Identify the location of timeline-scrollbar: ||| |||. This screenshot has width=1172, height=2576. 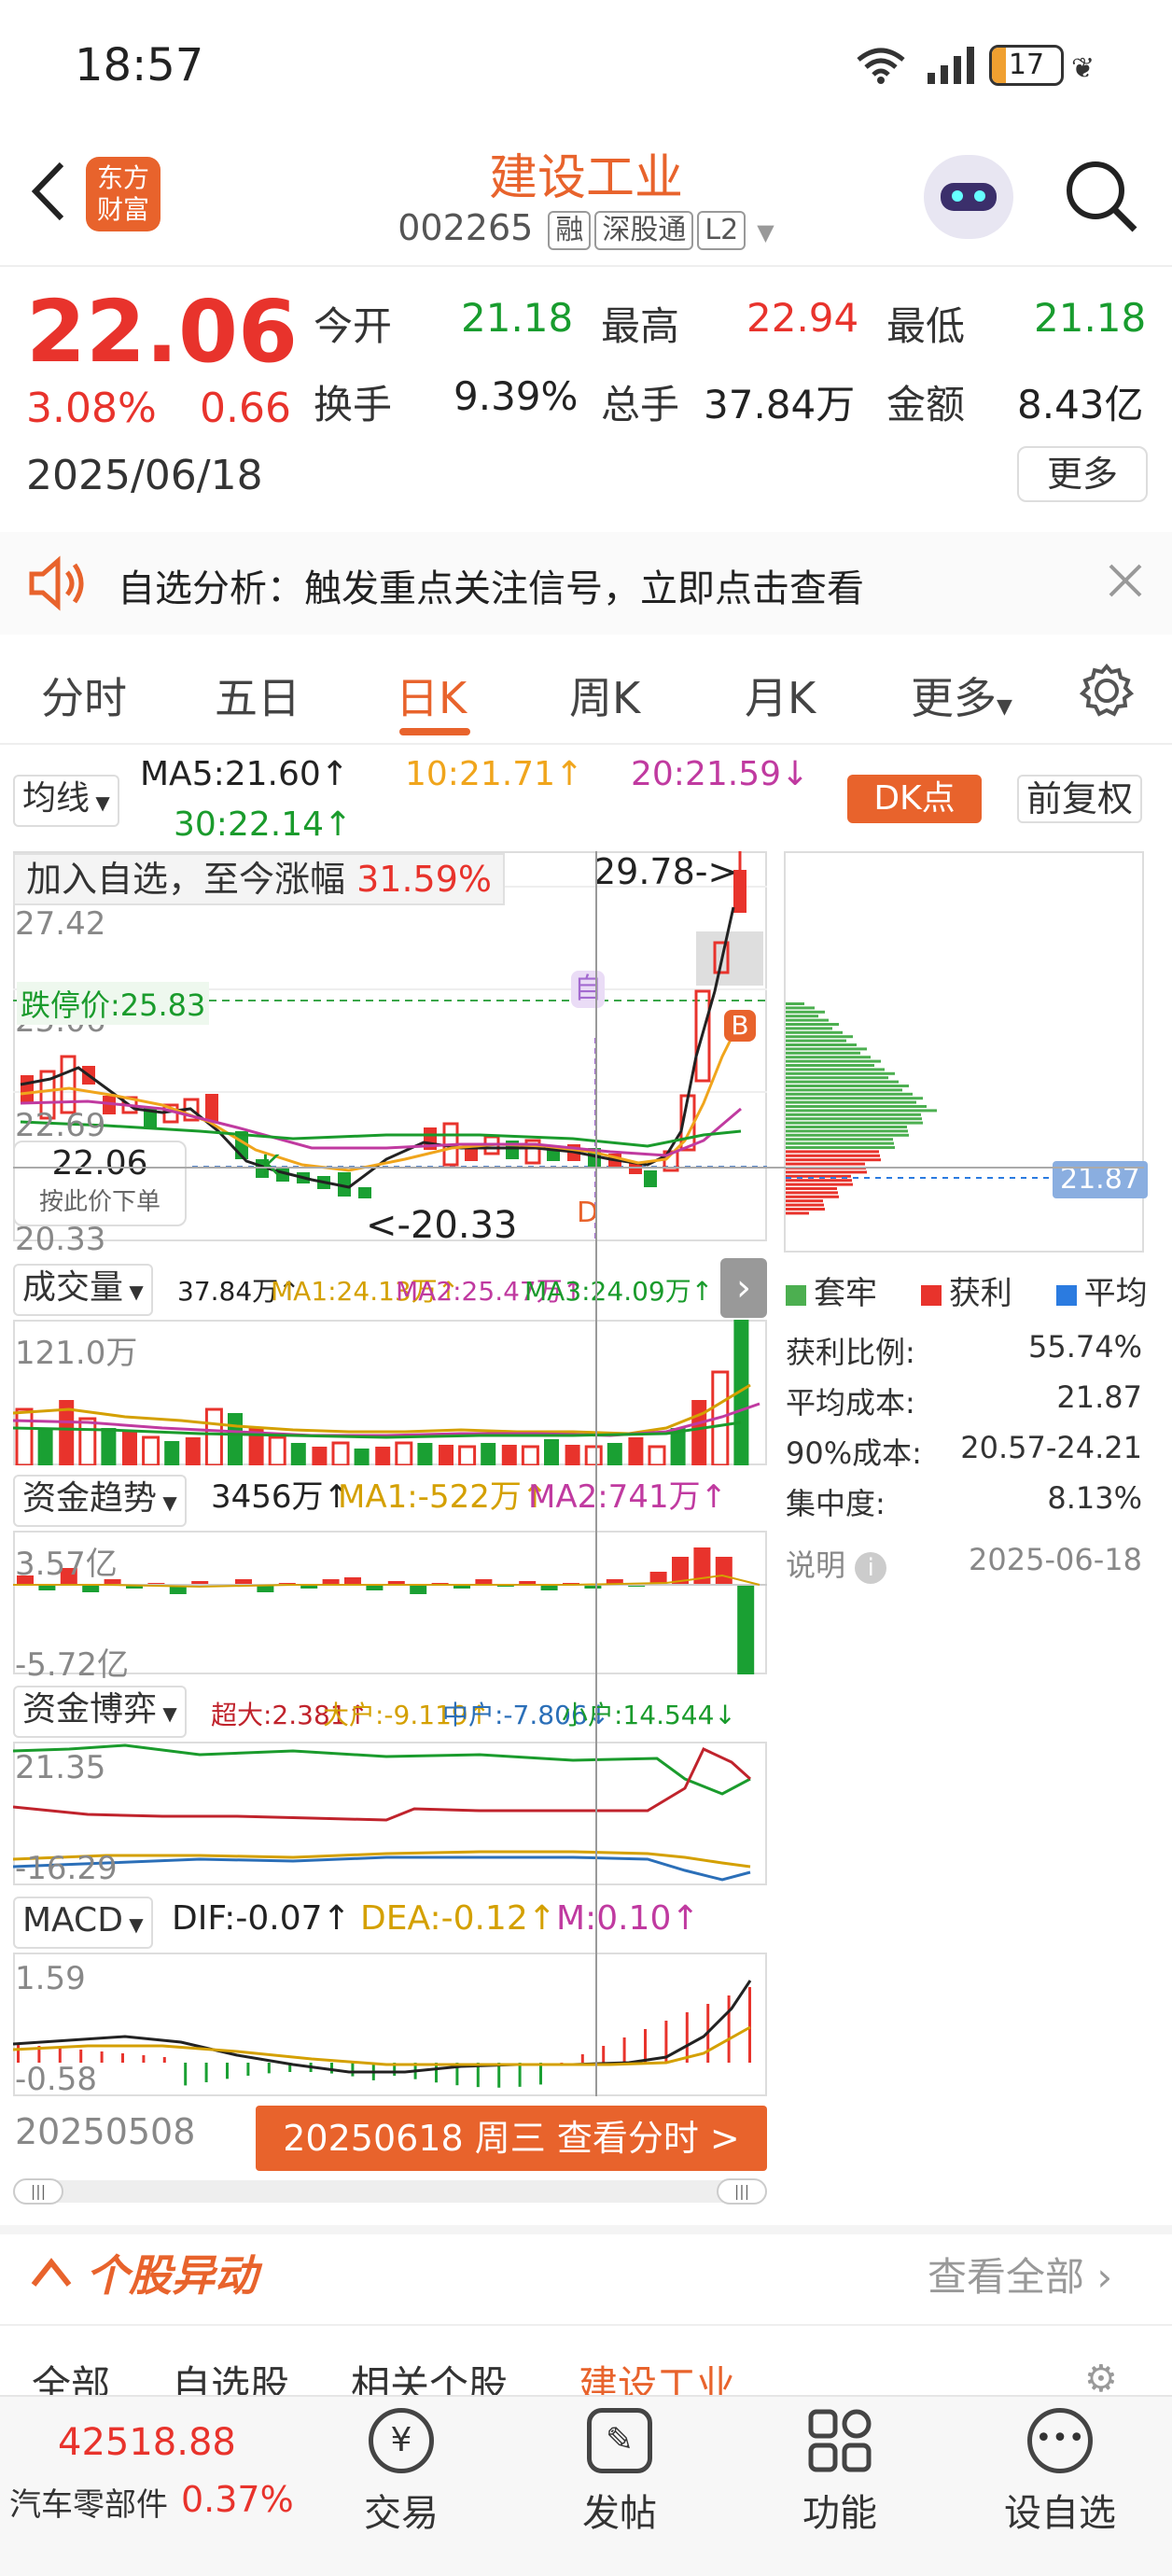
(390, 2191).